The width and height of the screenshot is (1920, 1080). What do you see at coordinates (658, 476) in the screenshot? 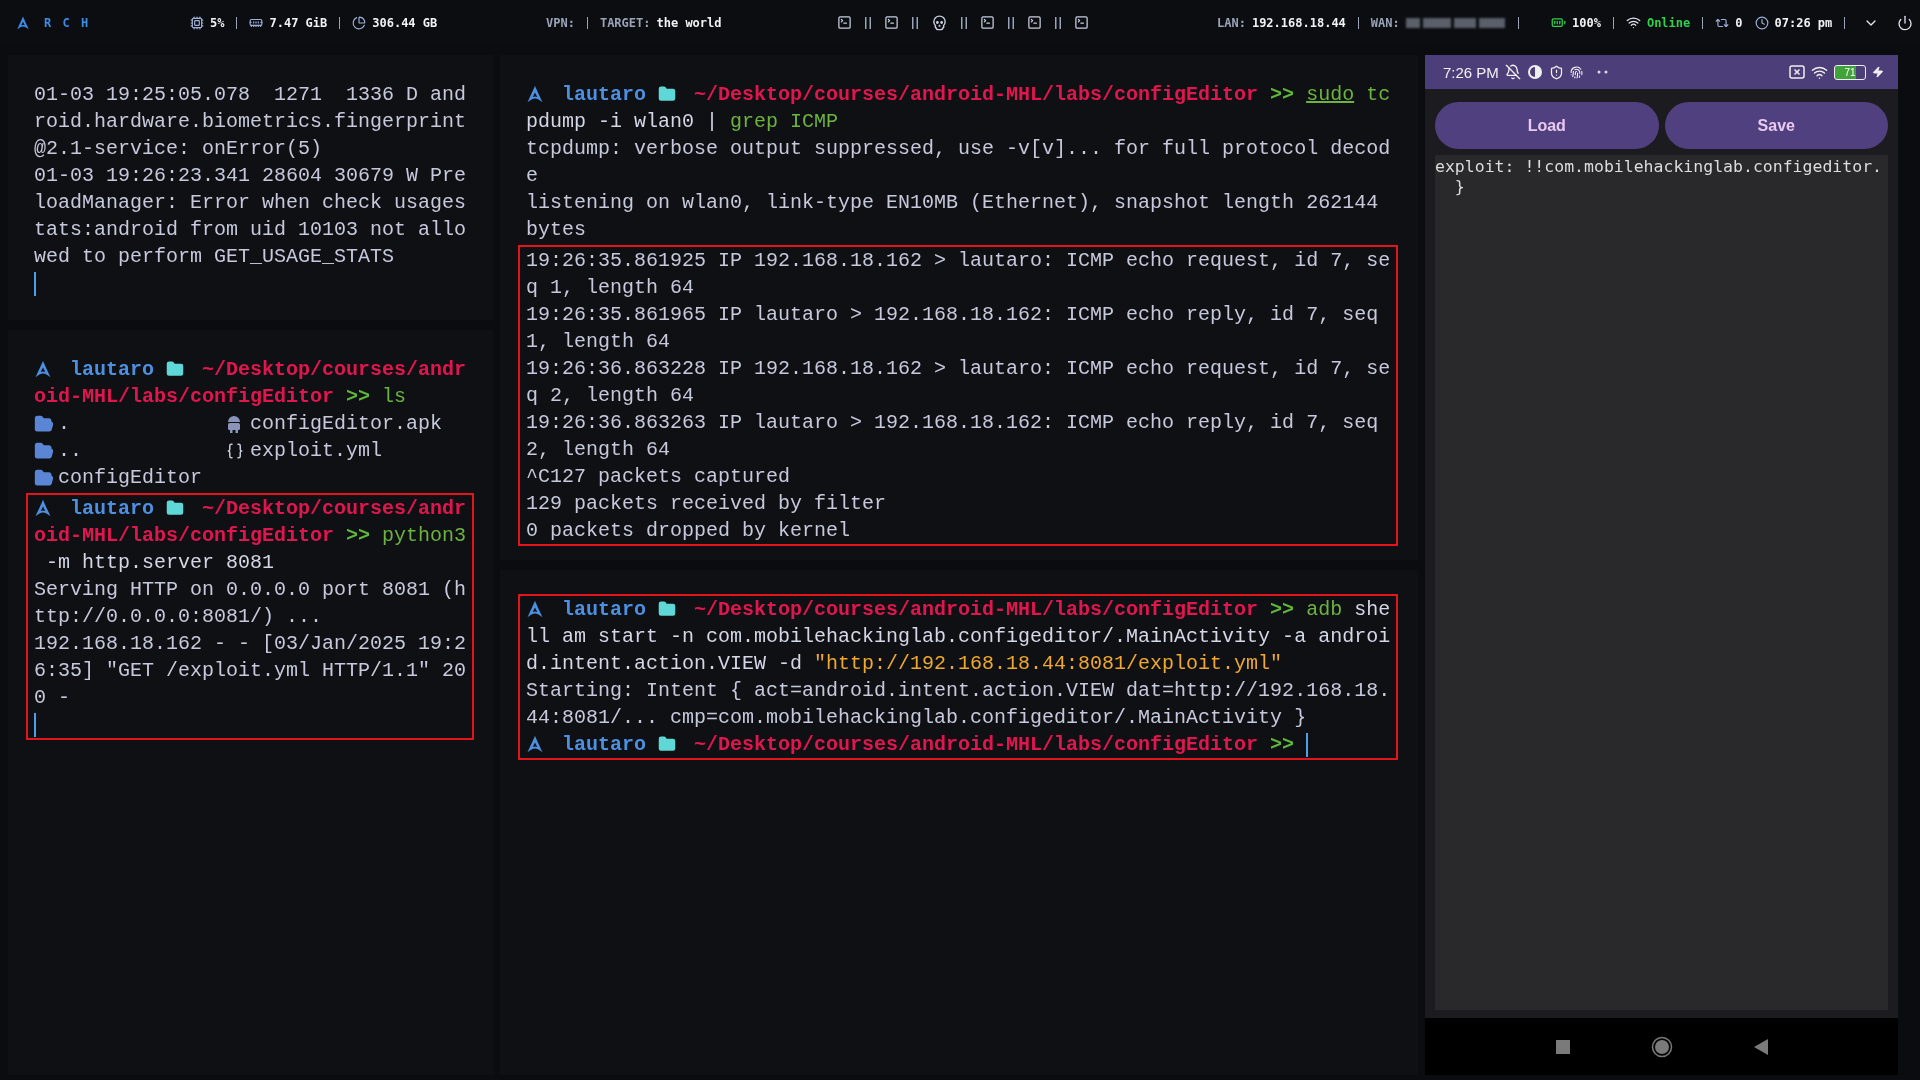
I see `terminal-output: ^C127 packets captured` at bounding box center [658, 476].